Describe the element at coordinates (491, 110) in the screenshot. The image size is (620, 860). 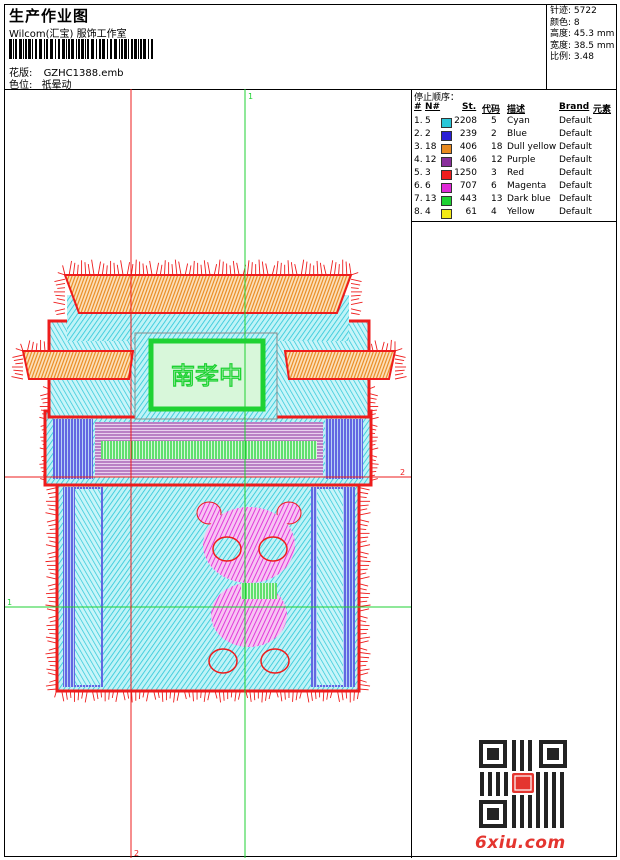
I see `col-code: 代码` at that location.